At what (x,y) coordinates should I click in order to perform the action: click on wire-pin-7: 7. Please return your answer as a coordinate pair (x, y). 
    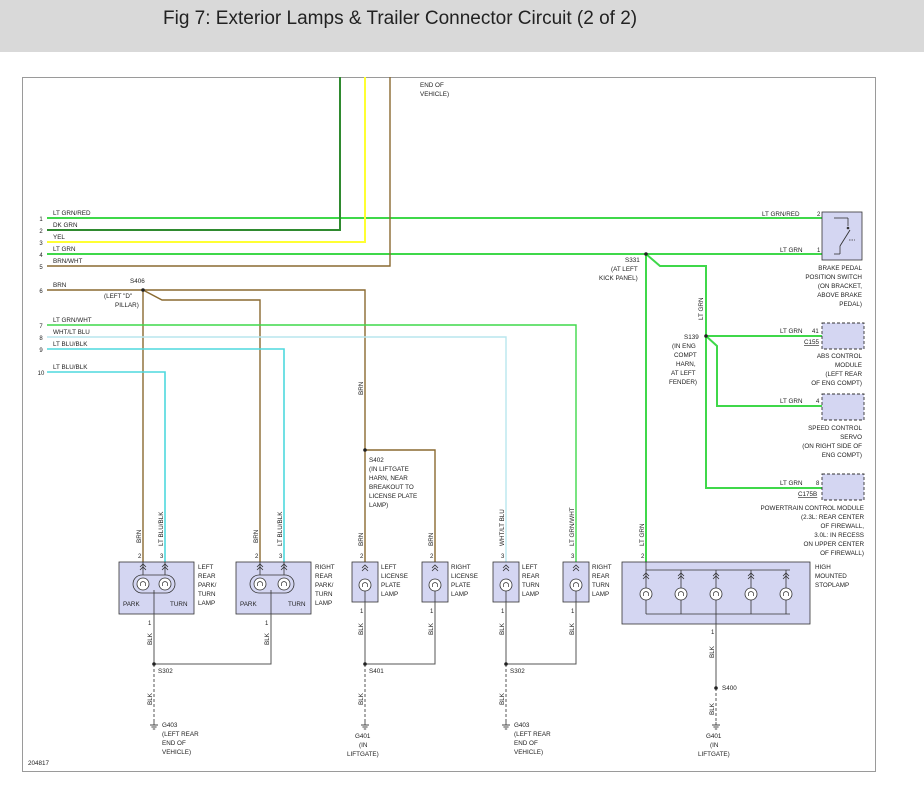
    Looking at the image, I should click on (41, 327).